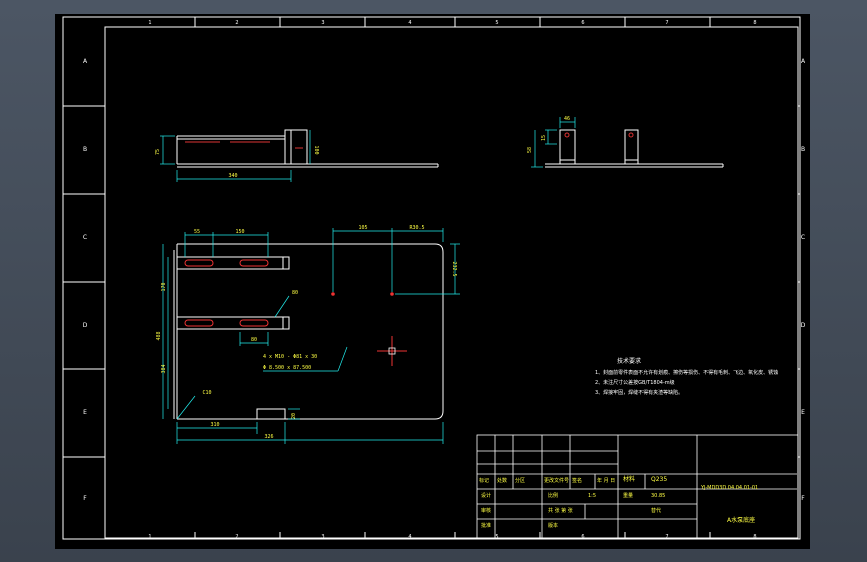  What do you see at coordinates (316, 149) in the screenshot?
I see `front-dim-height: 100` at bounding box center [316, 149].